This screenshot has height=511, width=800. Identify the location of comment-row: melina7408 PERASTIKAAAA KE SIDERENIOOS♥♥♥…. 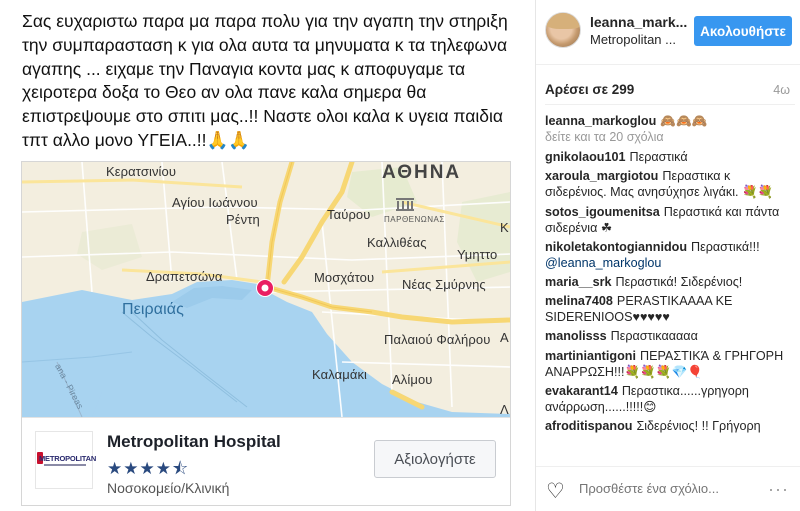
(670, 309).